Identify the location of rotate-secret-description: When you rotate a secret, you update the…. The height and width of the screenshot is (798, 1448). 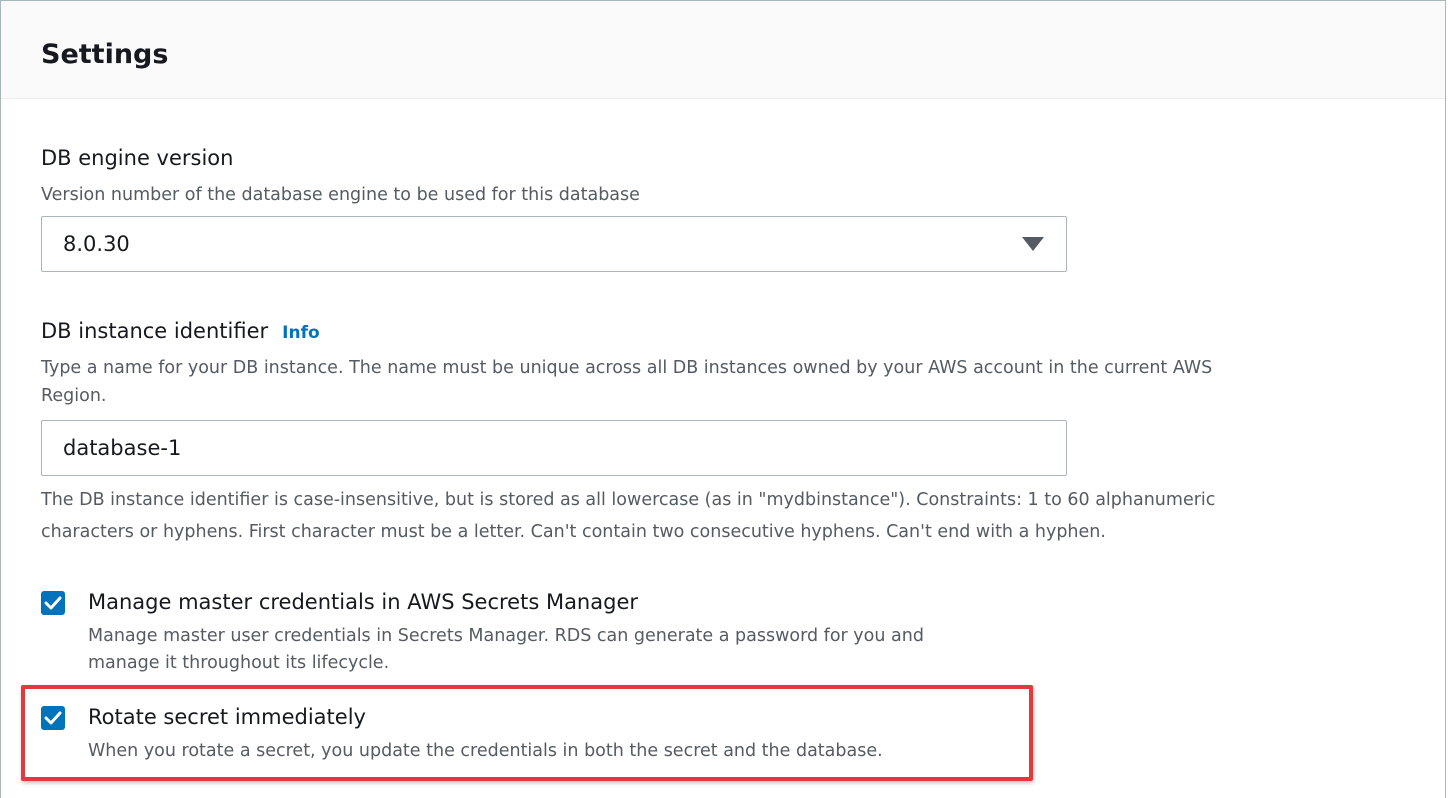
(485, 751).